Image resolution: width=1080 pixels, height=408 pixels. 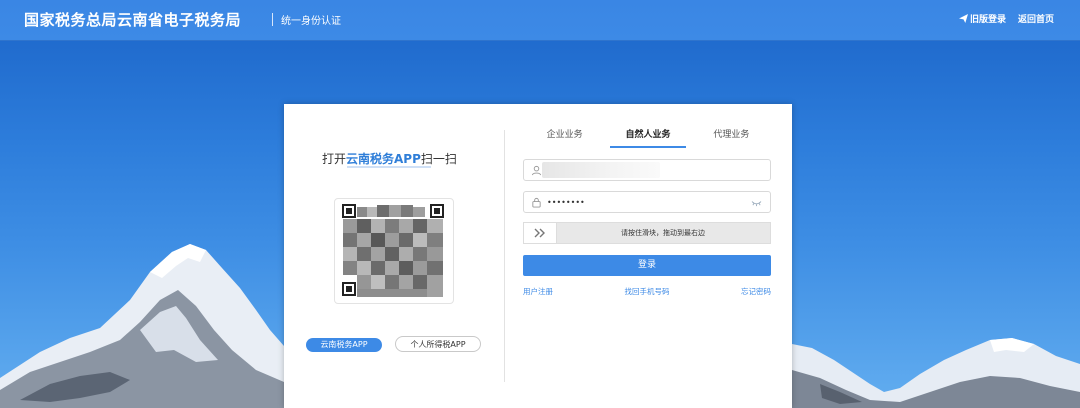 I want to click on business-tabs: 企业业务 自然人业务 代理业务, so click(x=648, y=138).